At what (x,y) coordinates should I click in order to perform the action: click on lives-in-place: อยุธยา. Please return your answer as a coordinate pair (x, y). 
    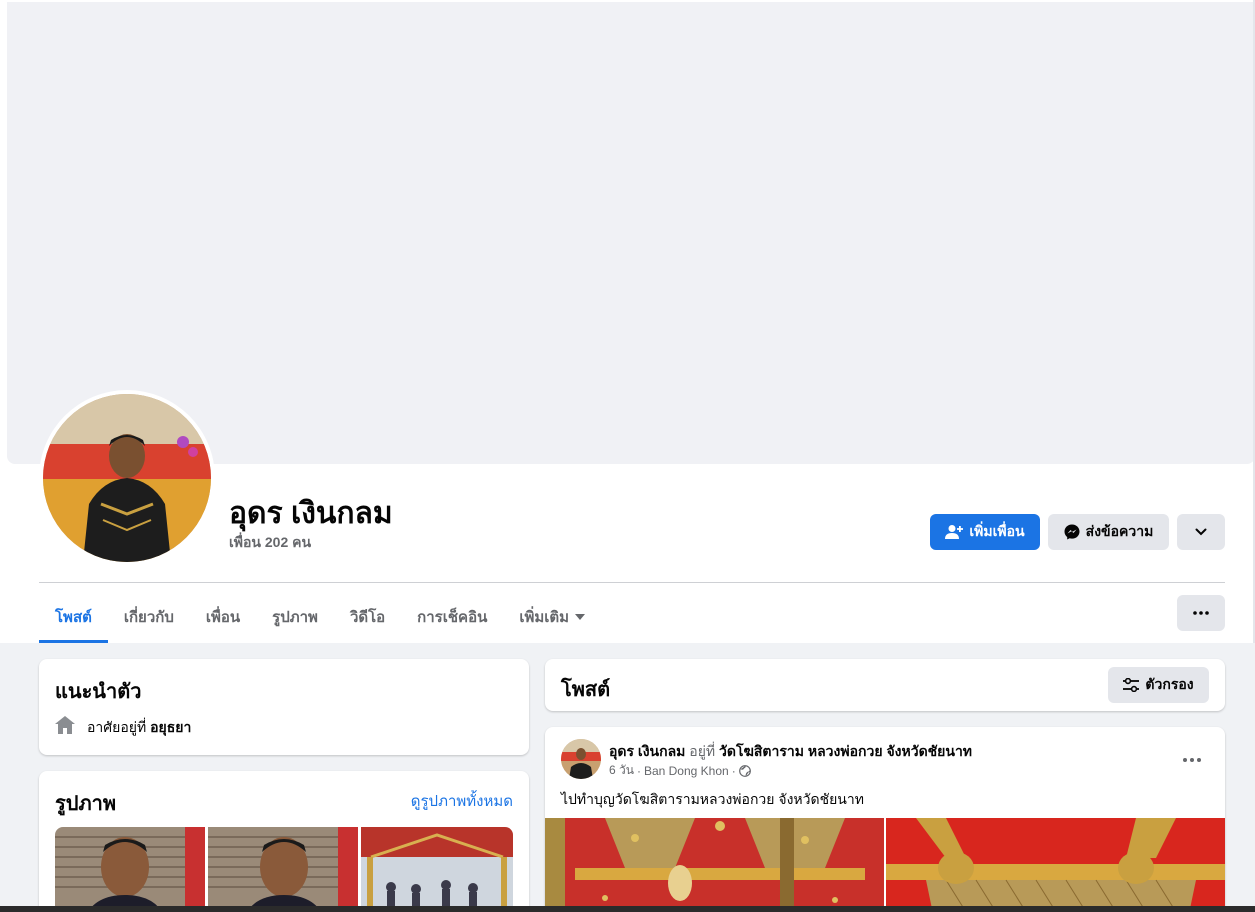
    Looking at the image, I should click on (170, 727).